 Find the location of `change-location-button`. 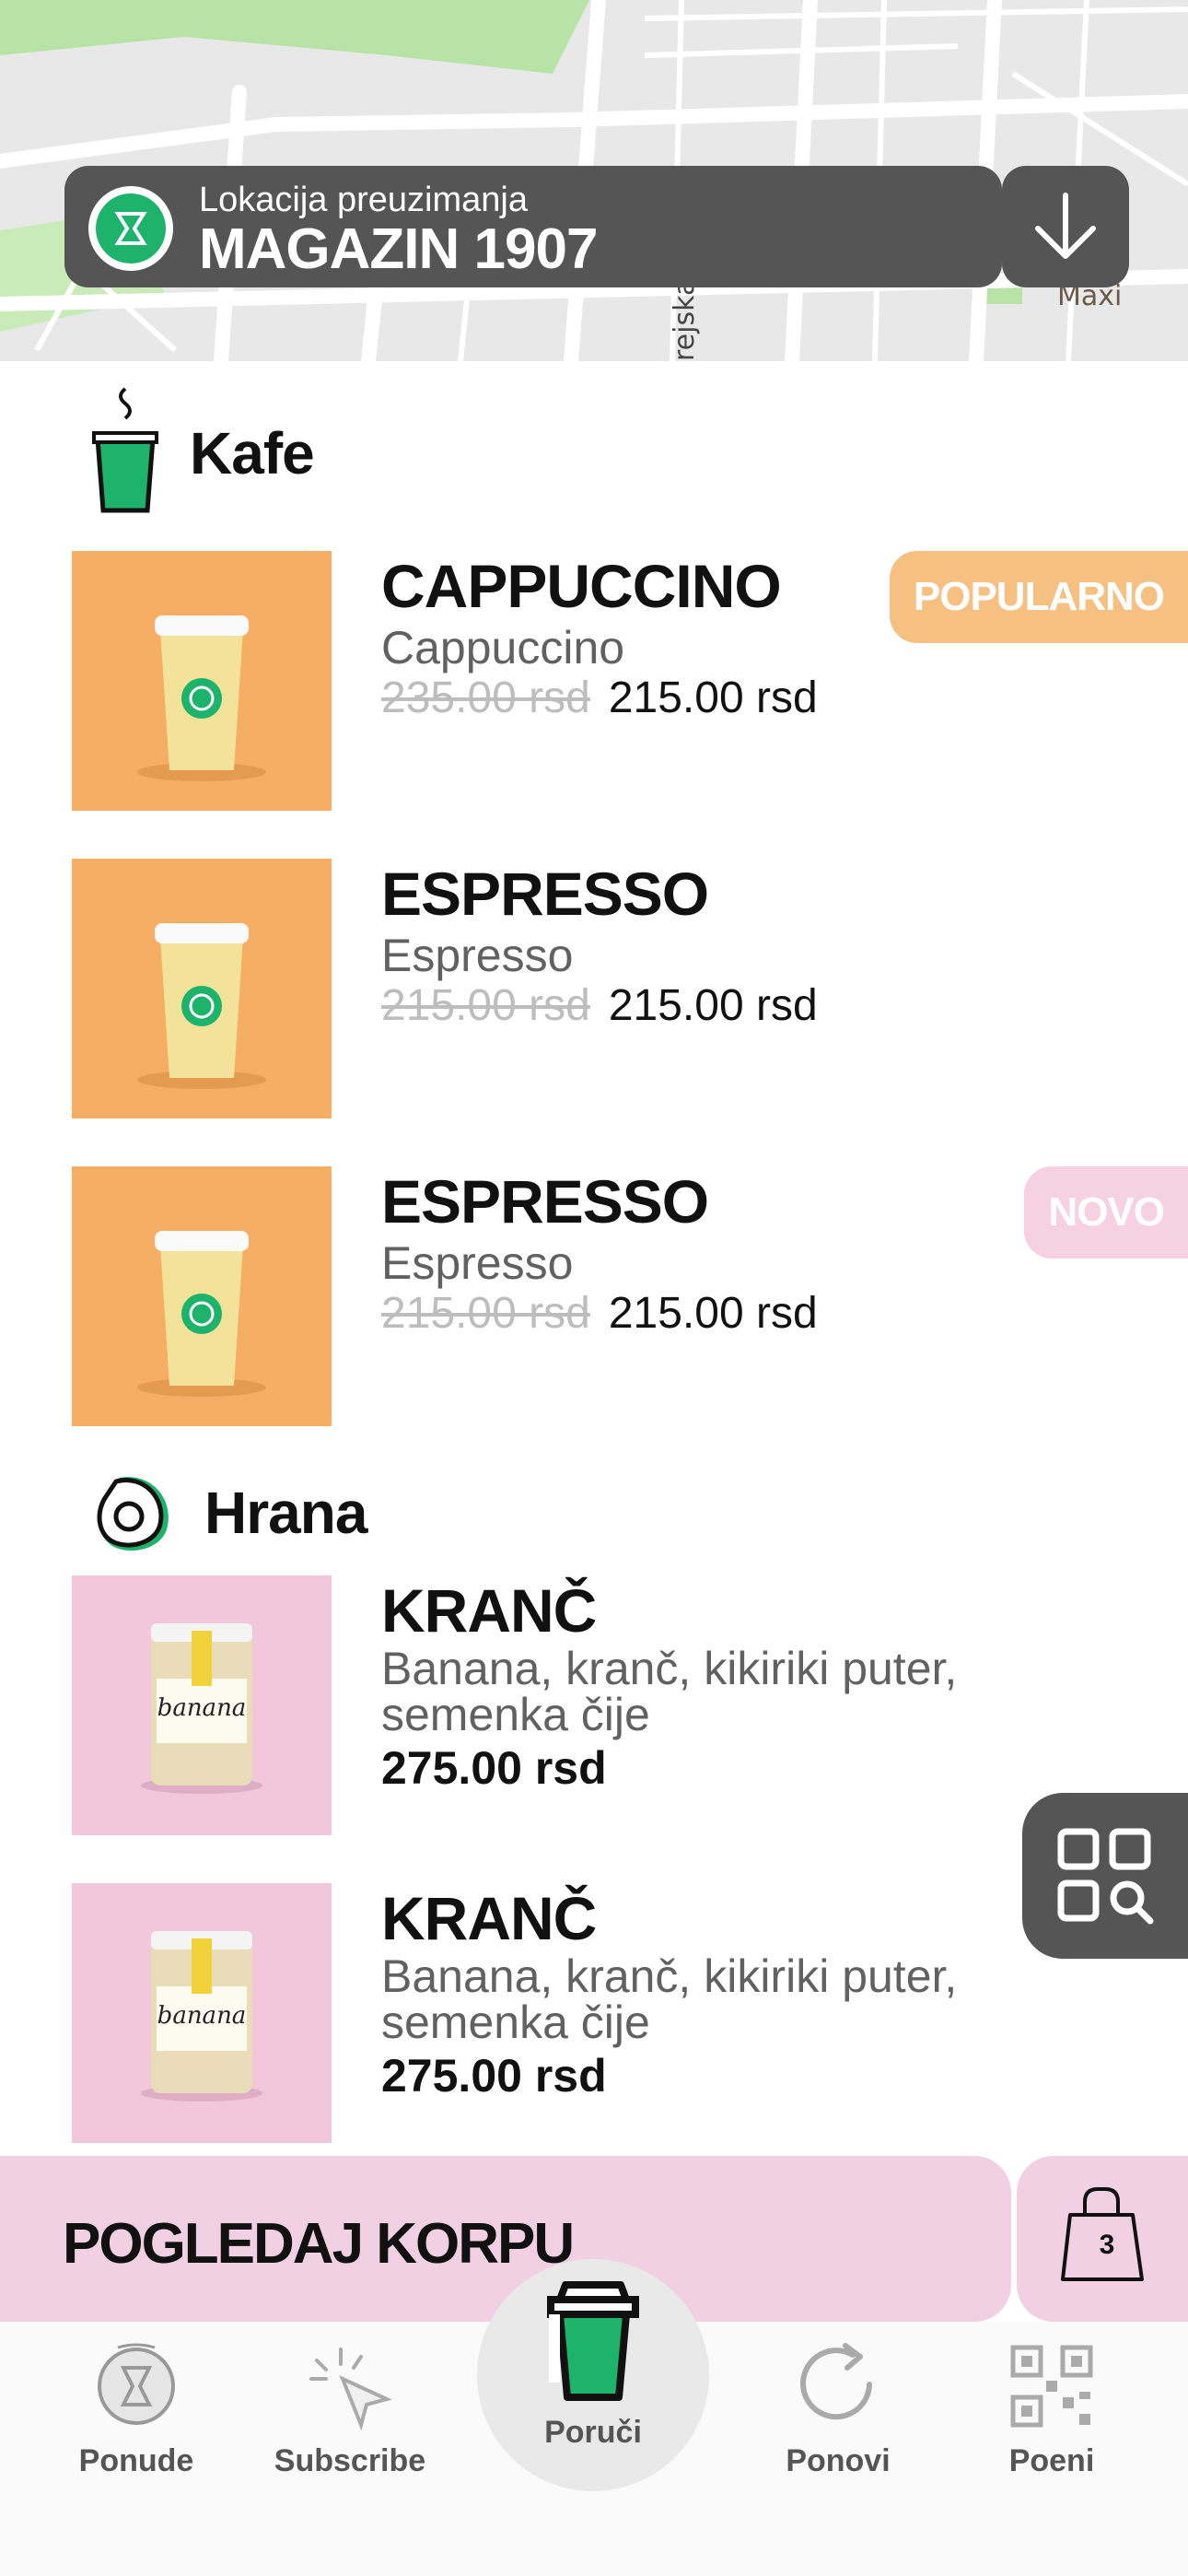

change-location-button is located at coordinates (1065, 227).